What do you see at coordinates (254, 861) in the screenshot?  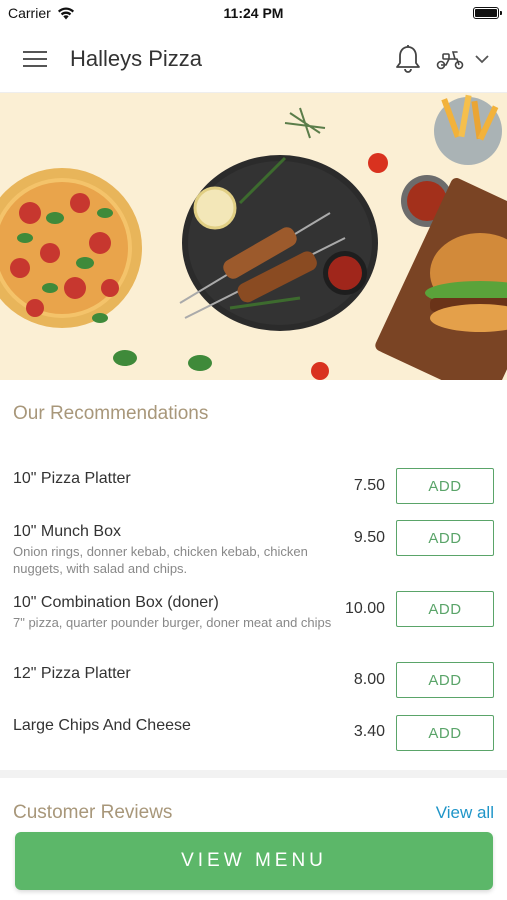 I see `view-menu-button: VIEW MENU` at bounding box center [254, 861].